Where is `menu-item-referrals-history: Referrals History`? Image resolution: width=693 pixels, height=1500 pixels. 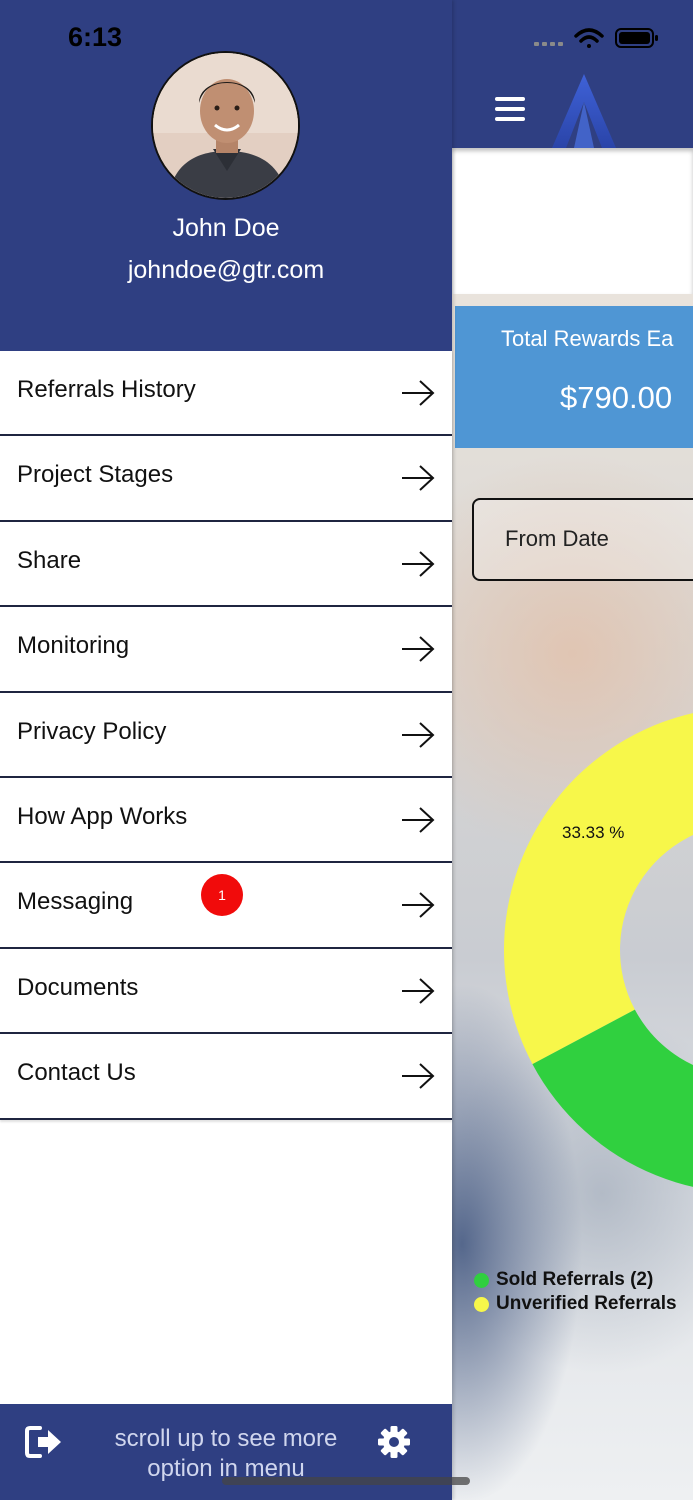 menu-item-referrals-history: Referrals History is located at coordinates (226, 394).